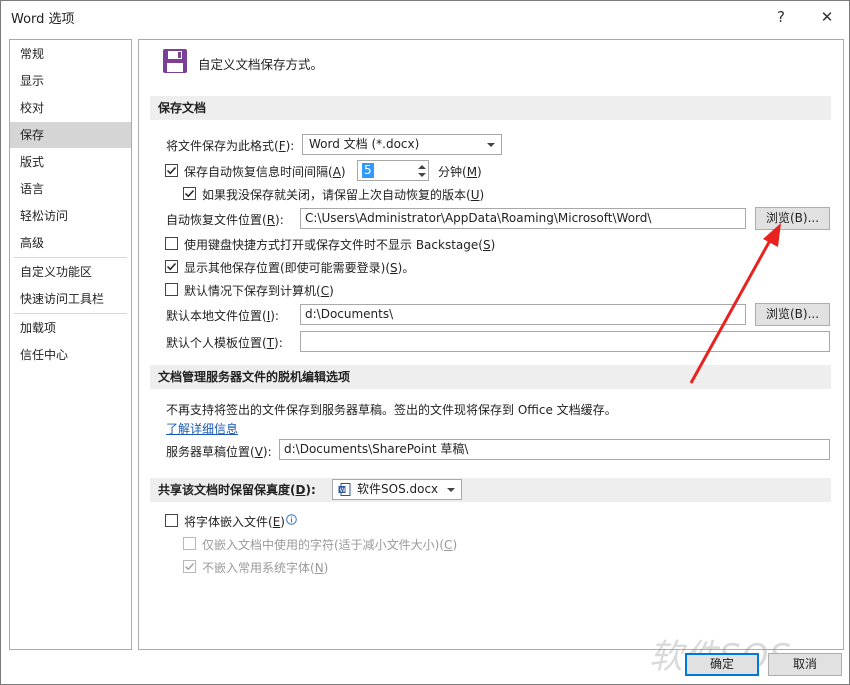  Describe the element at coordinates (523, 314) in the screenshot. I see `default-local-location-input: d:\Documents\` at that location.